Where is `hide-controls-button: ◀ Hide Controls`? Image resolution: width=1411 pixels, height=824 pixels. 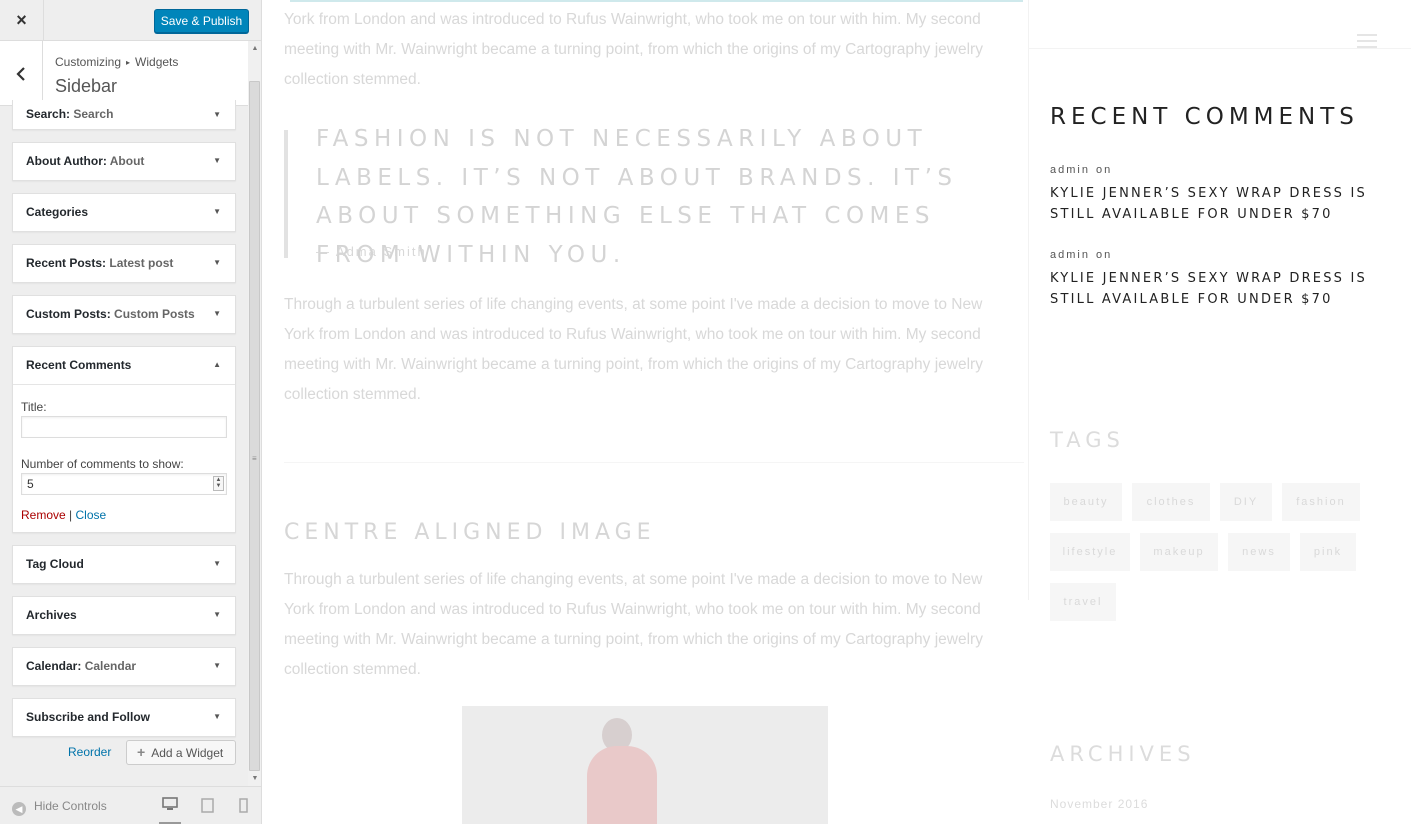
hide-controls-button: ◀ Hide Controls is located at coordinates (59, 807).